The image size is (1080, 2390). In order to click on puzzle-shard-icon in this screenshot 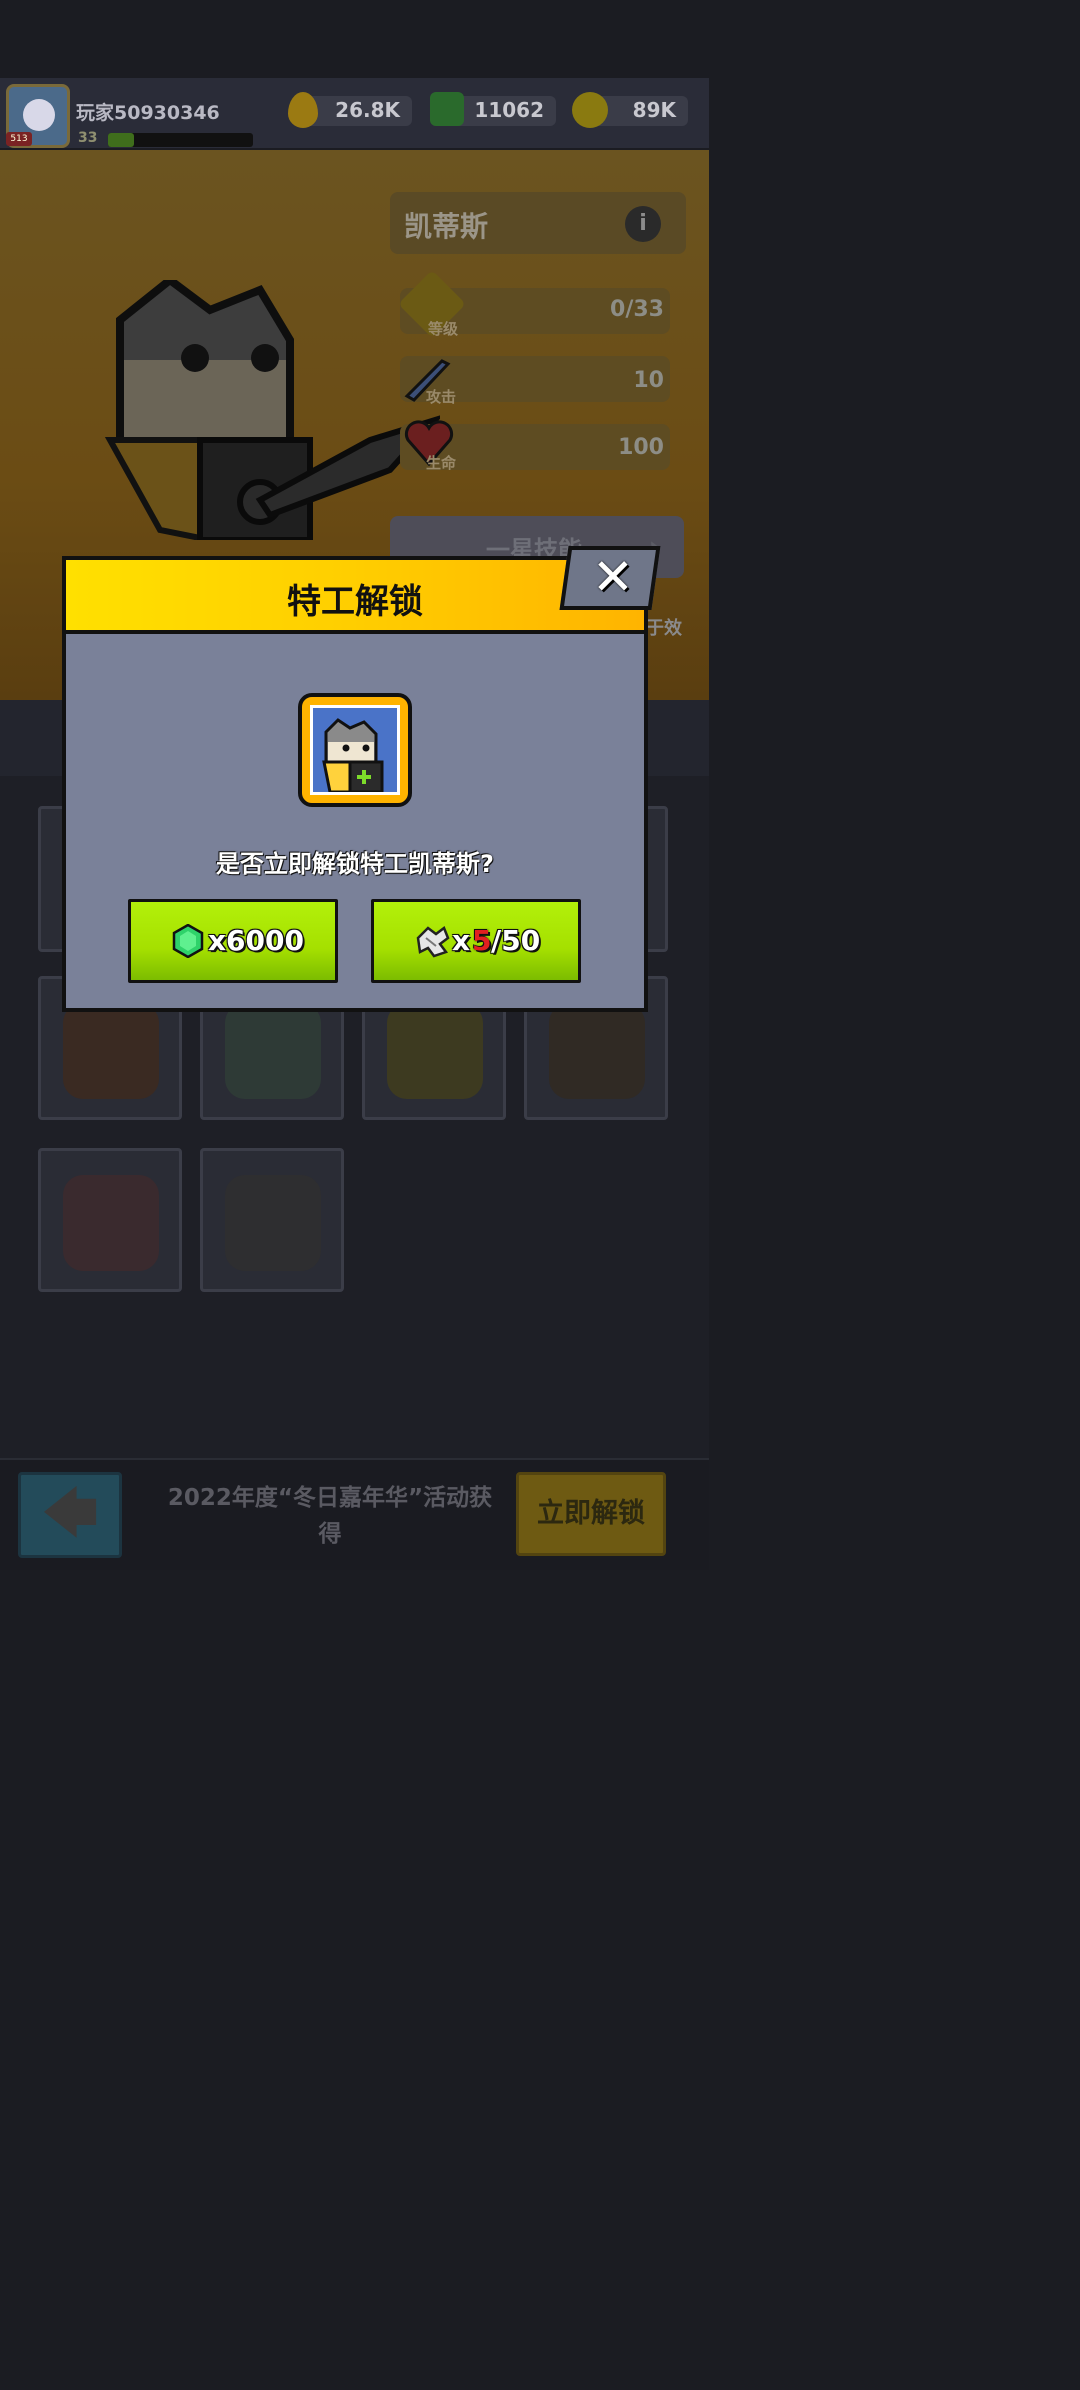, I will do `click(433, 942)`.